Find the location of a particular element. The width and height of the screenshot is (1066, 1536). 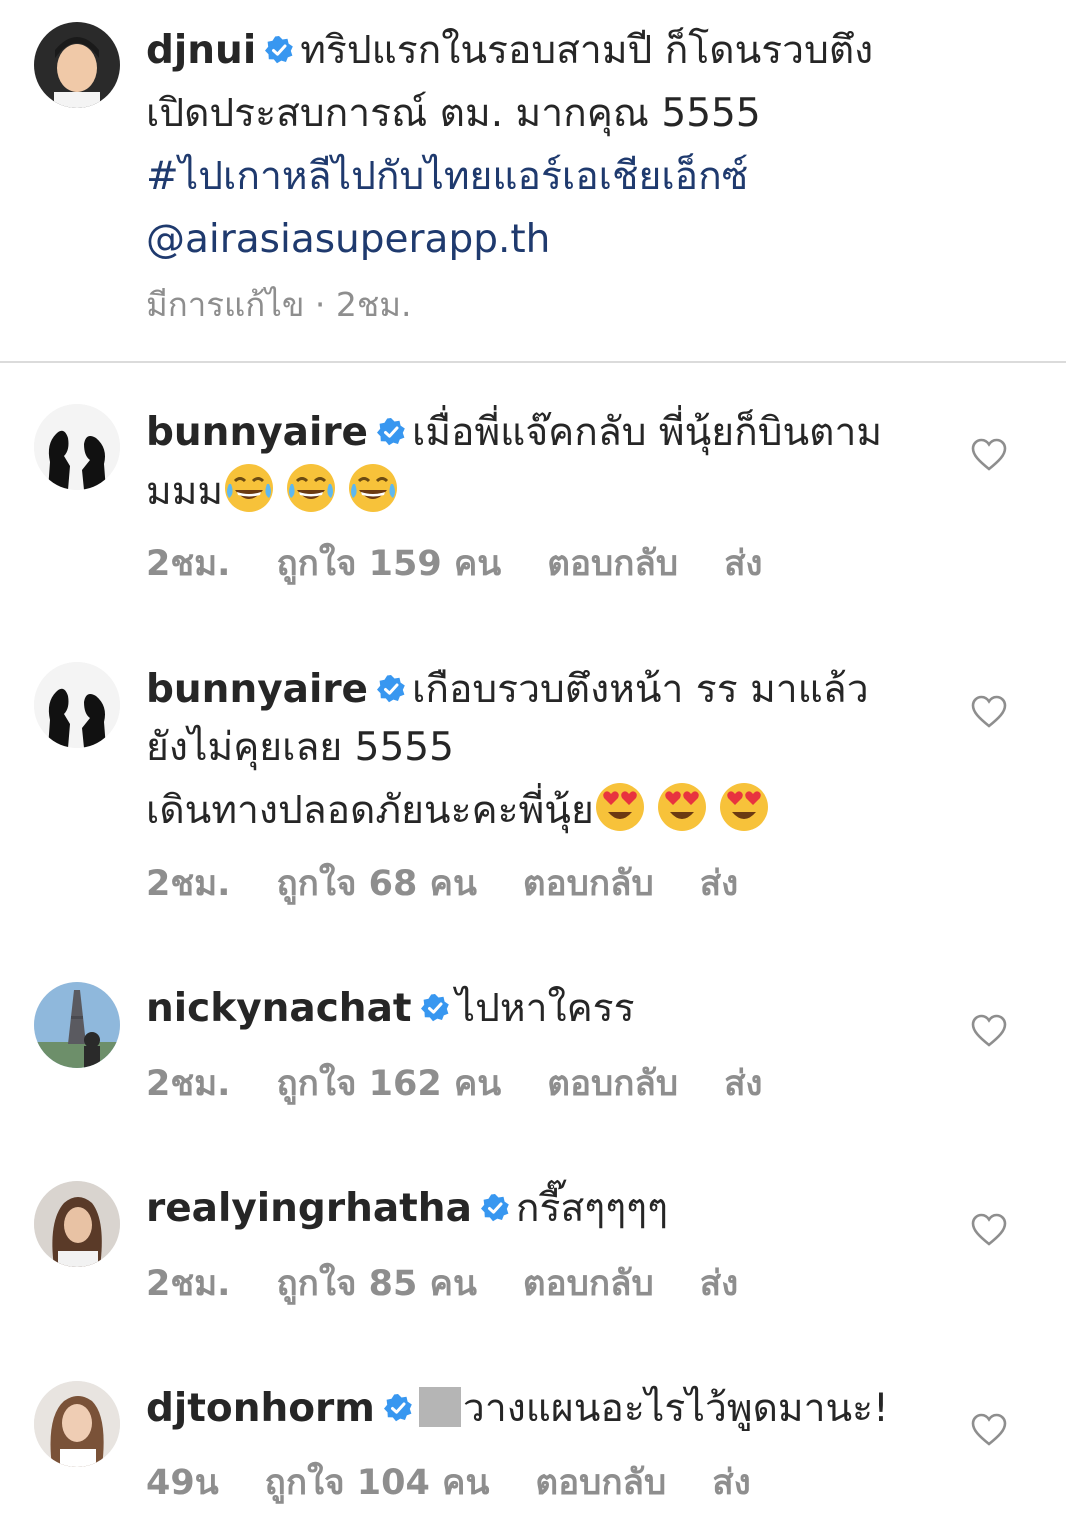

comment-text-line: วางแผนอะไรไว้พูดมานะ! is located at coordinates (675, 1408).